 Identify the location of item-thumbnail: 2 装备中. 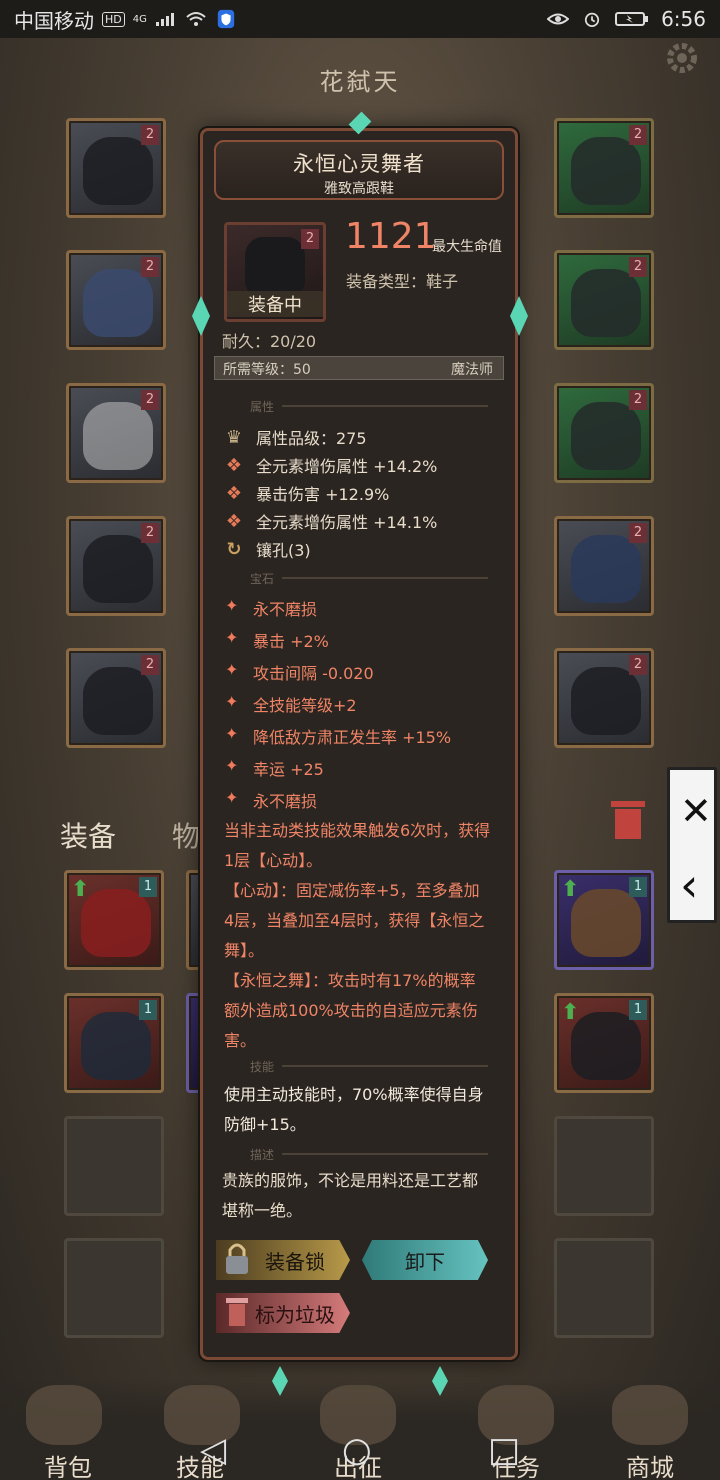
(275, 272).